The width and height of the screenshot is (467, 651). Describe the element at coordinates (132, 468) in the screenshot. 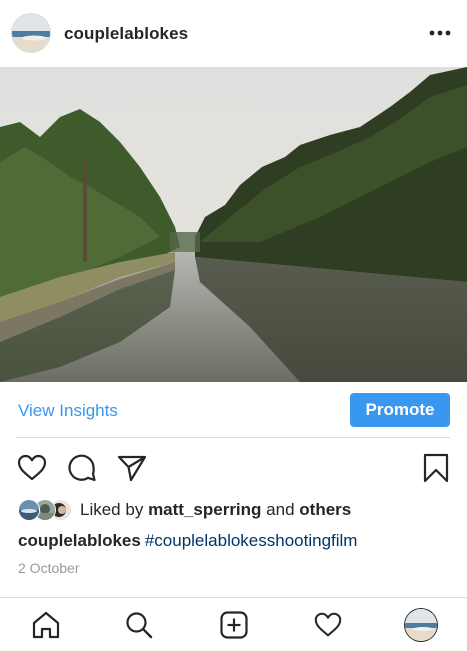

I see `paper-plane-icon` at that location.